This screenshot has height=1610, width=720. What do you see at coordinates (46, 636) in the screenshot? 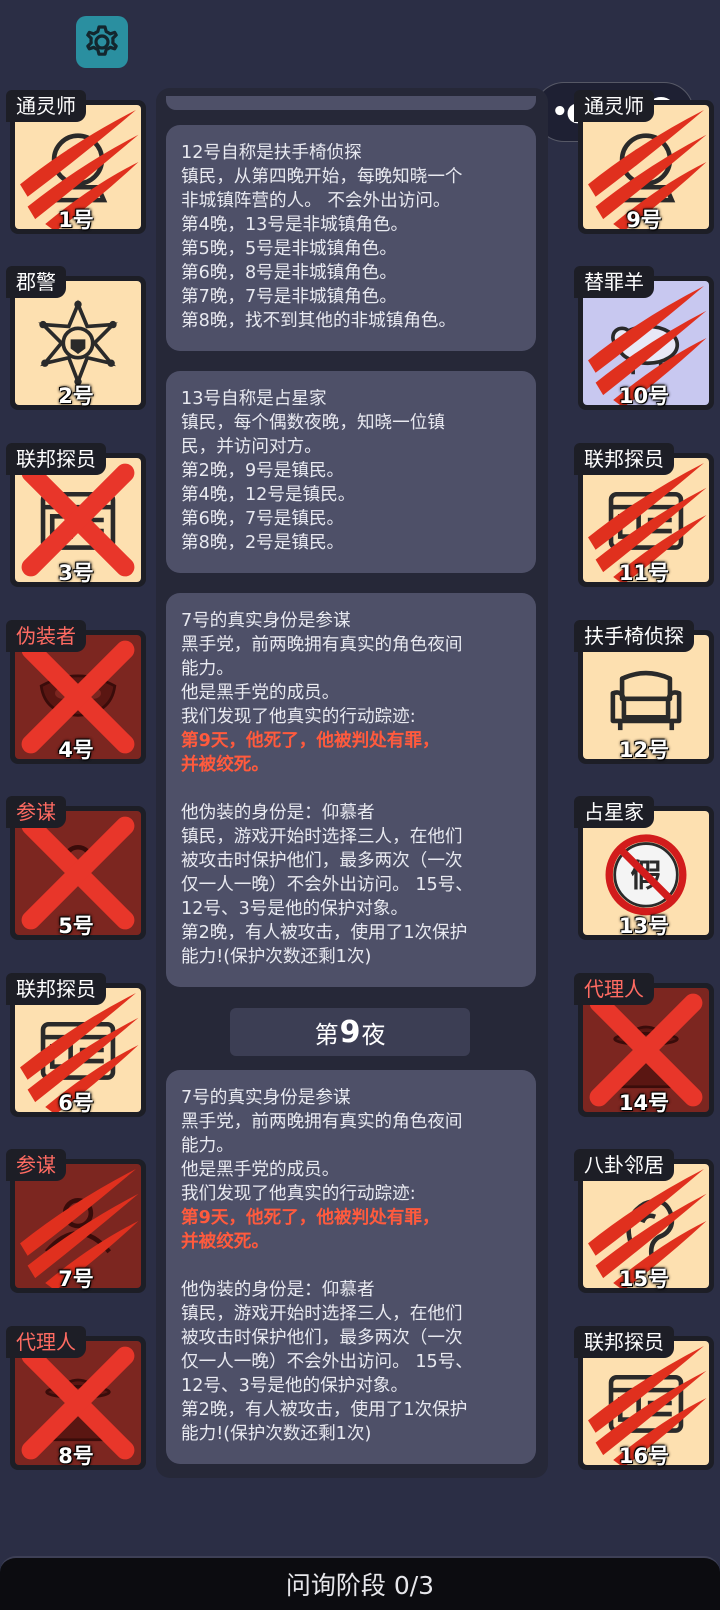
I see `role-tag: 伪装者` at bounding box center [46, 636].